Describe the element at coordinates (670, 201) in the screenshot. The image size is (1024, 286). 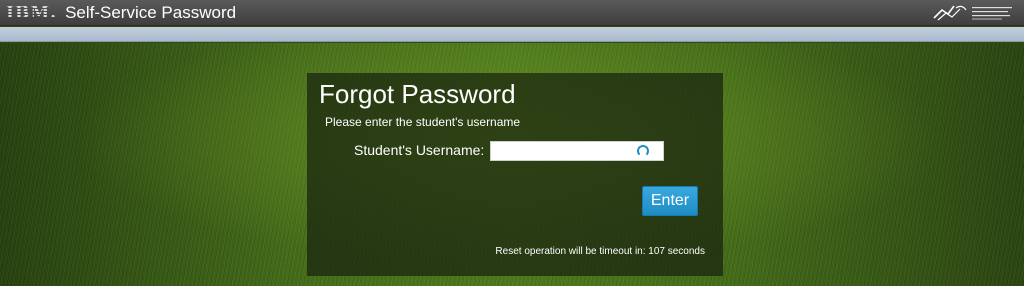
I see `enter-button: Enter` at that location.